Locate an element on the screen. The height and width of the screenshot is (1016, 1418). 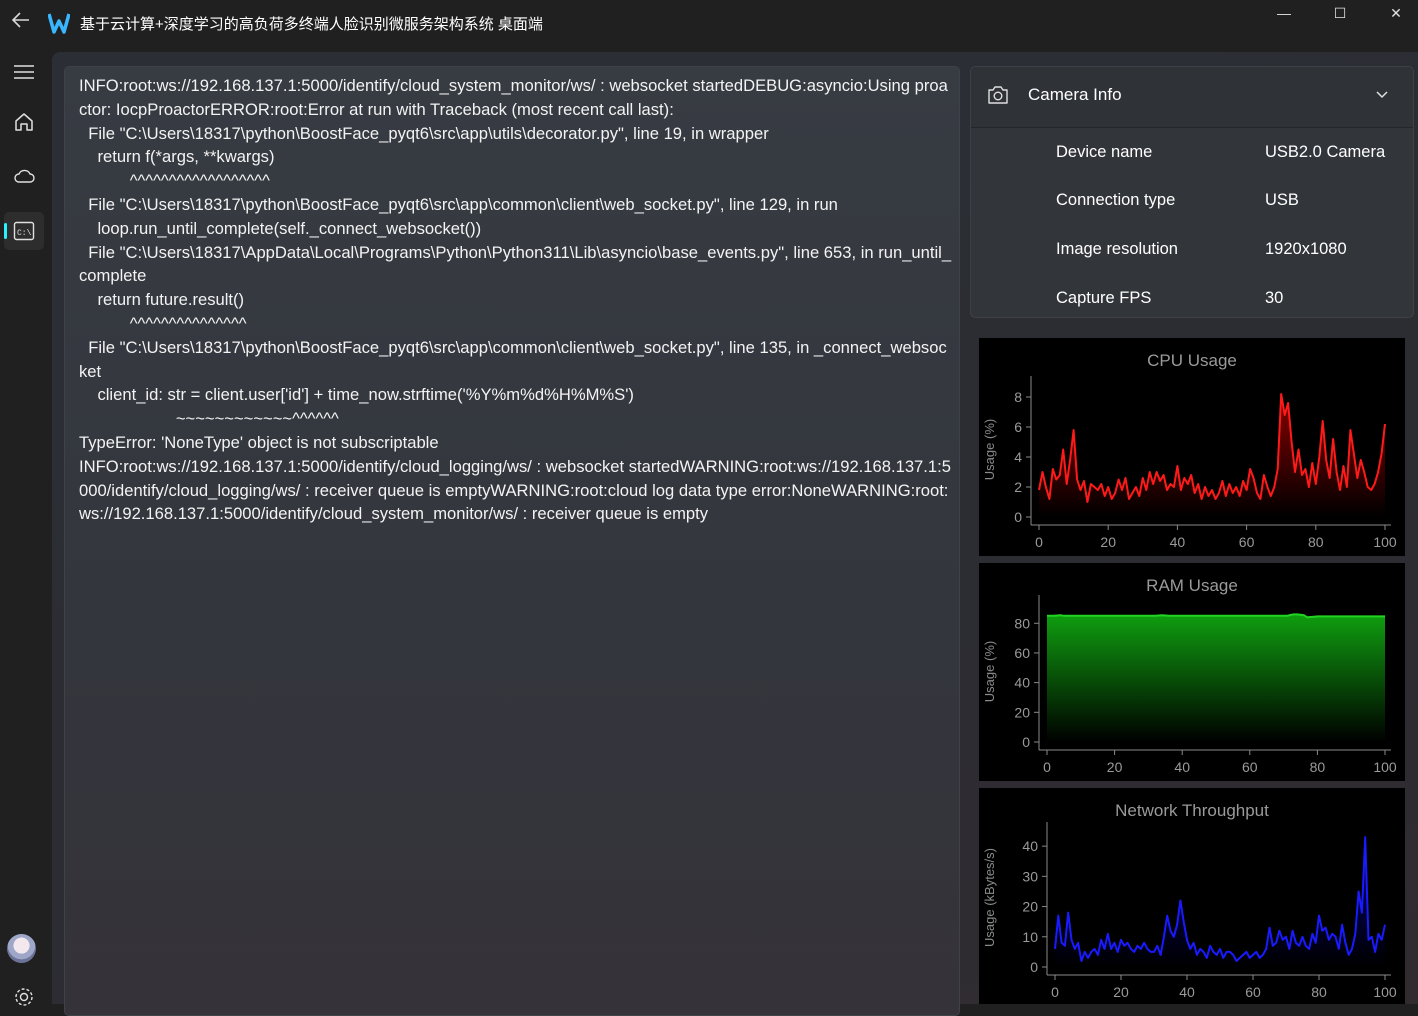
image-resolution-label: Image resolution is located at coordinates (1117, 249).